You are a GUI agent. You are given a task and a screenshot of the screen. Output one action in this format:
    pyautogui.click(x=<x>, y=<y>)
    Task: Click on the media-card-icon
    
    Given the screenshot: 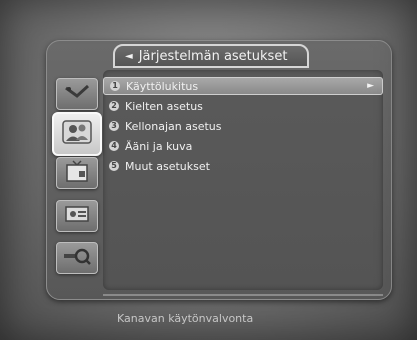 What is the action you would take?
    pyautogui.click(x=77, y=216)
    